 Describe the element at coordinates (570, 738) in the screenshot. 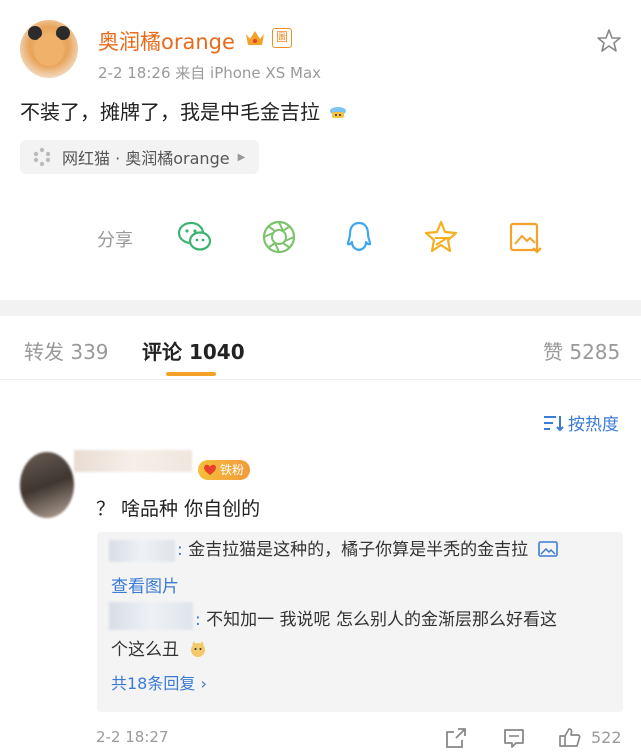

I see `thumbs-up-icon` at that location.